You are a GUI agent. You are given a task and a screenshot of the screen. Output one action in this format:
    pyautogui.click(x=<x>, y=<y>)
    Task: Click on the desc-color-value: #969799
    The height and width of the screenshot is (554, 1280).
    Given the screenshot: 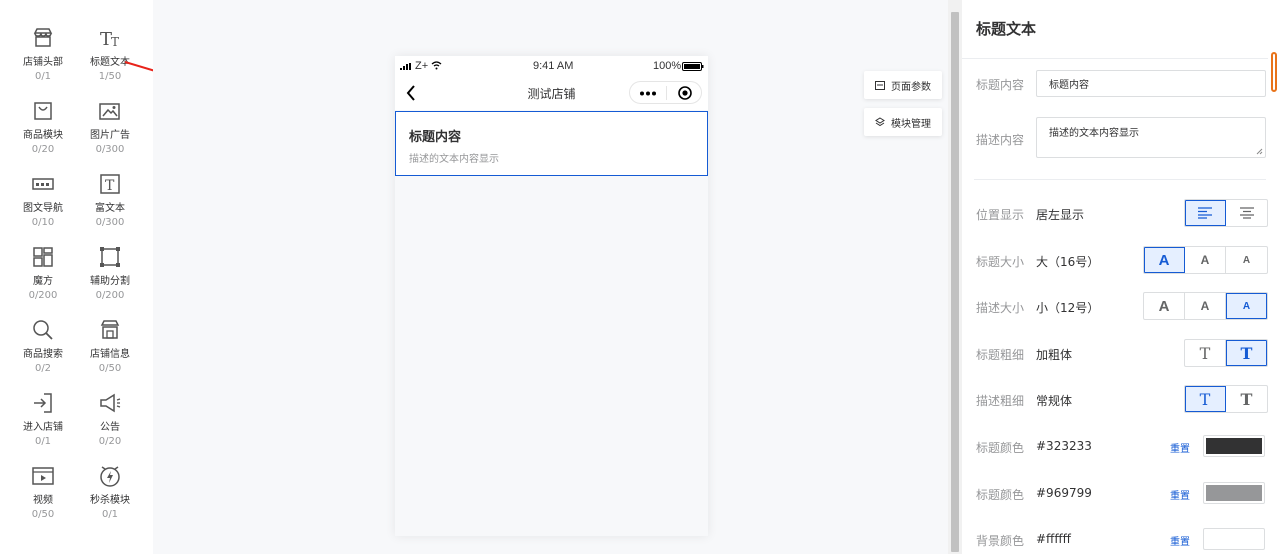 What is the action you would take?
    pyautogui.click(x=1064, y=493)
    